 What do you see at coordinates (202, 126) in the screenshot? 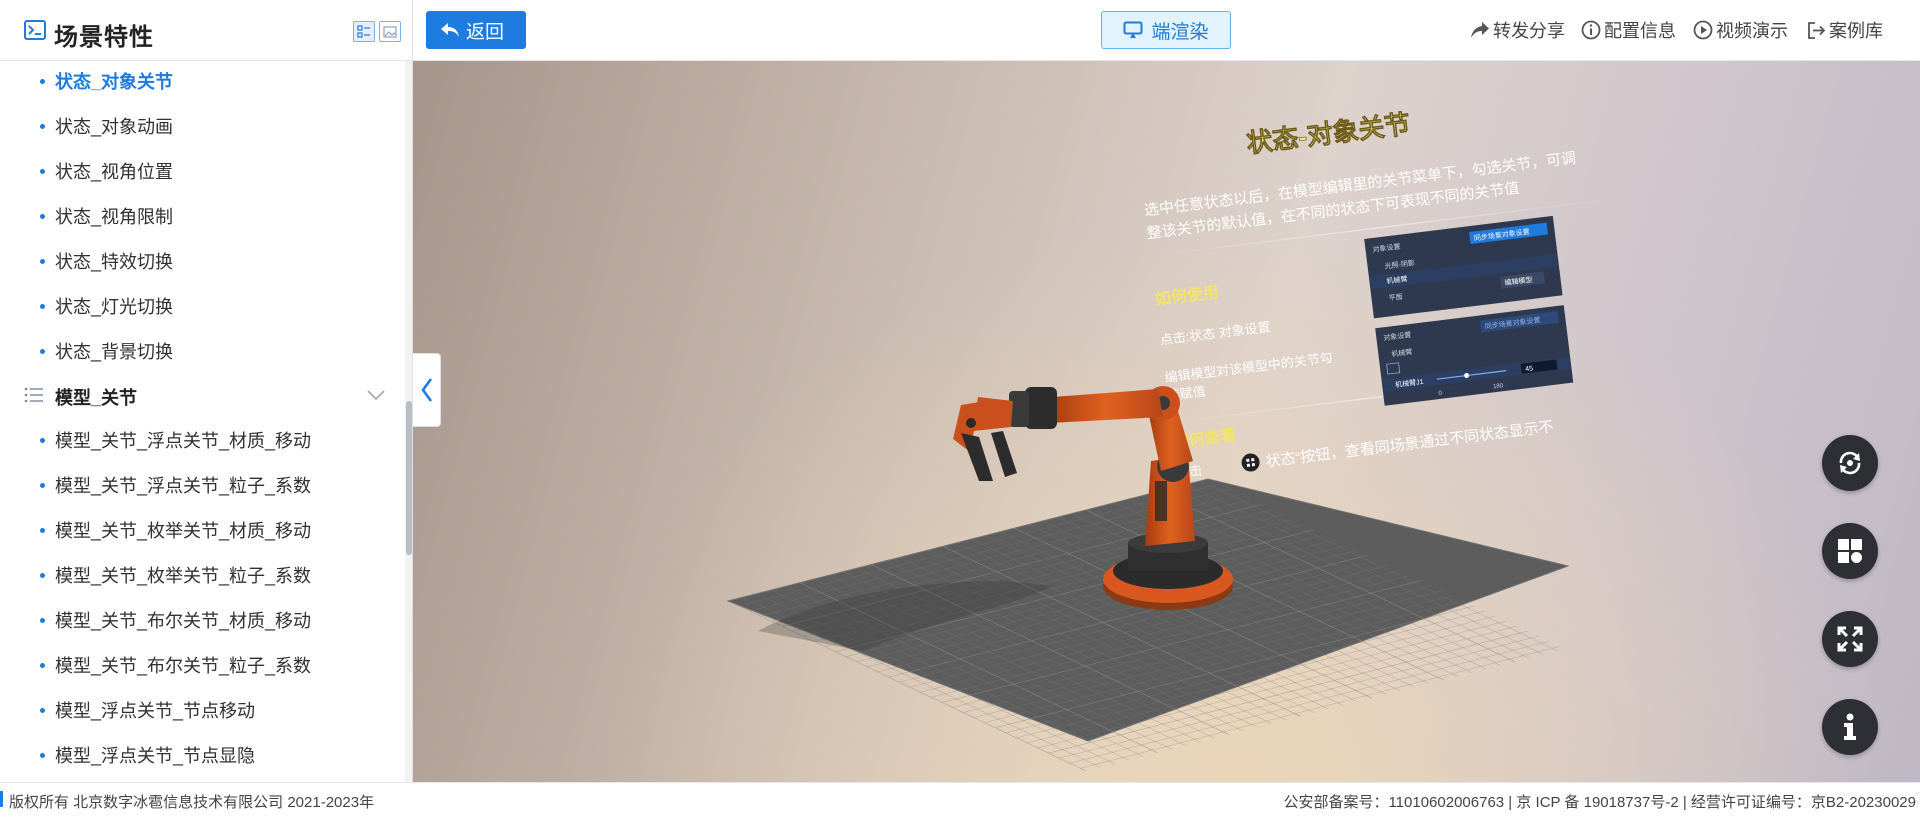
I see `menu-item-state-object-animation: 状态_对象动画` at bounding box center [202, 126].